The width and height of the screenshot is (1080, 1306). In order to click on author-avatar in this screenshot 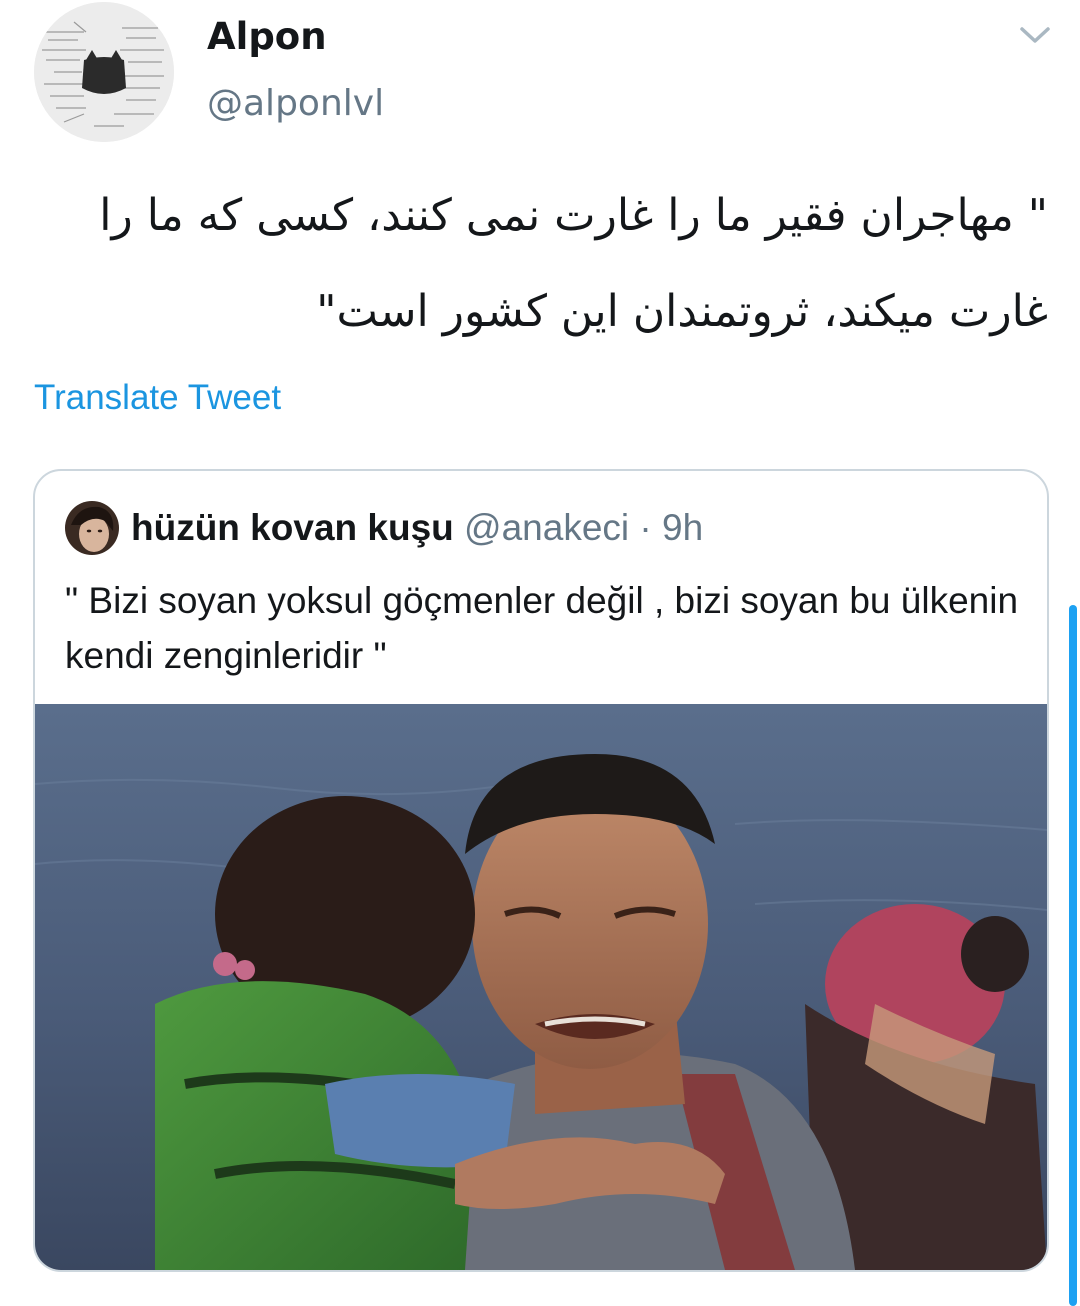, I will do `click(104, 72)`.